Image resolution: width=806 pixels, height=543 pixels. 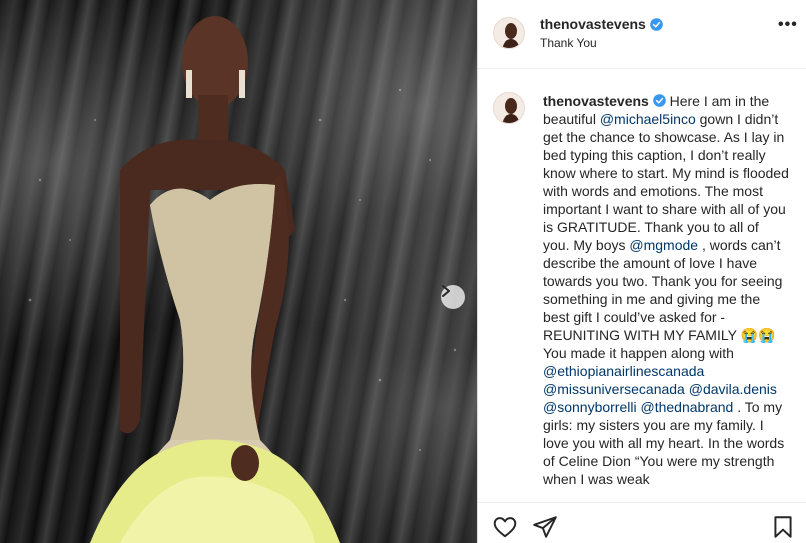 What do you see at coordinates (568, 43) in the screenshot?
I see `location-link: Thank You` at bounding box center [568, 43].